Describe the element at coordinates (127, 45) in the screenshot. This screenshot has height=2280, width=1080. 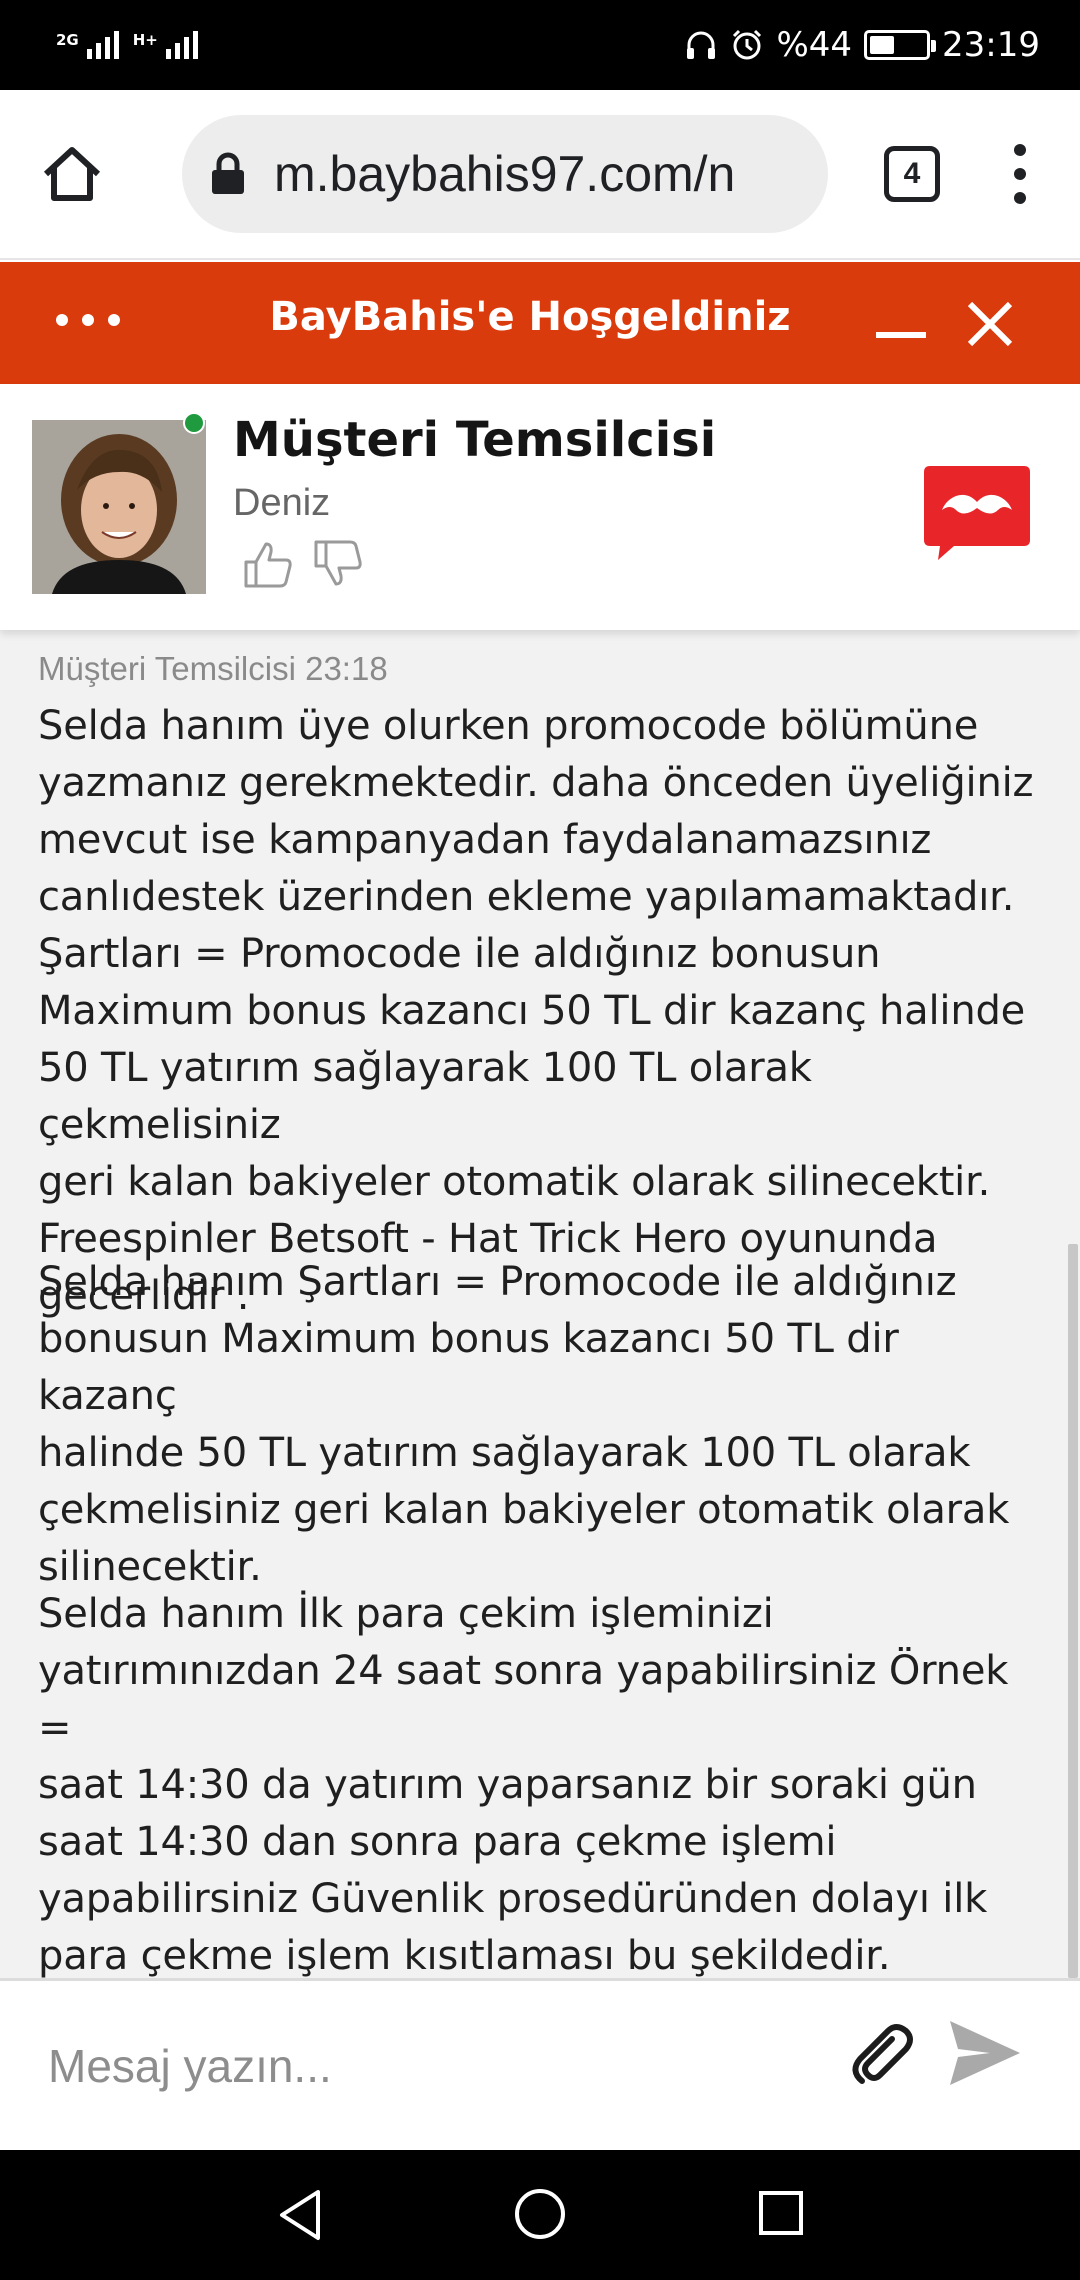
I see `signal-indicators: 2G H+` at that location.